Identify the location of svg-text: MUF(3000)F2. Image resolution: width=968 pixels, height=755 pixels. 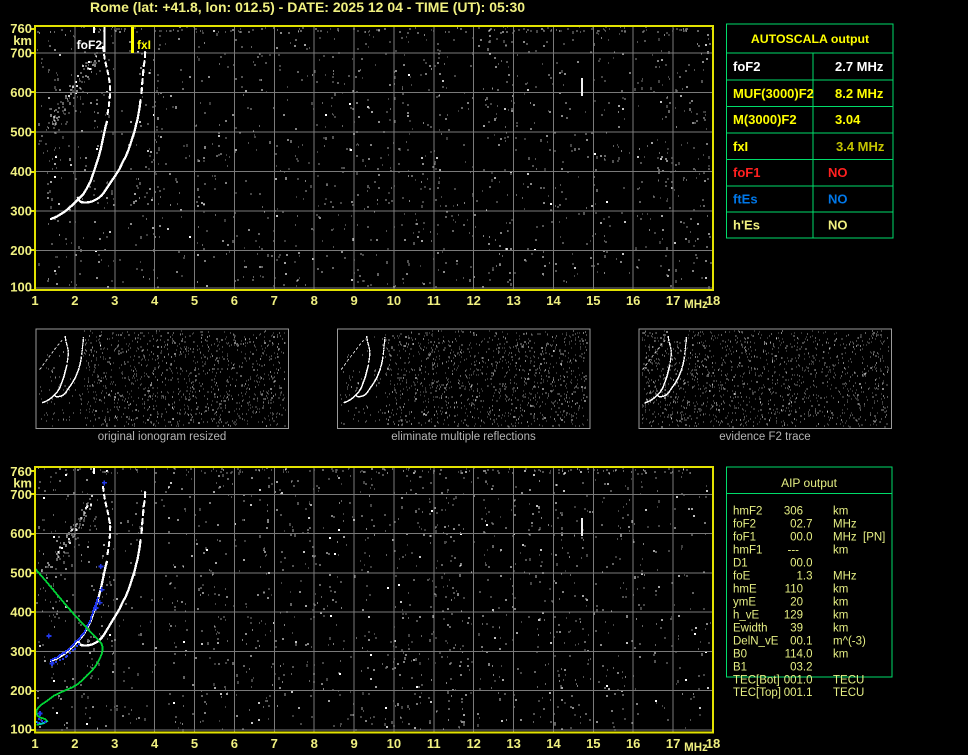
(773, 93).